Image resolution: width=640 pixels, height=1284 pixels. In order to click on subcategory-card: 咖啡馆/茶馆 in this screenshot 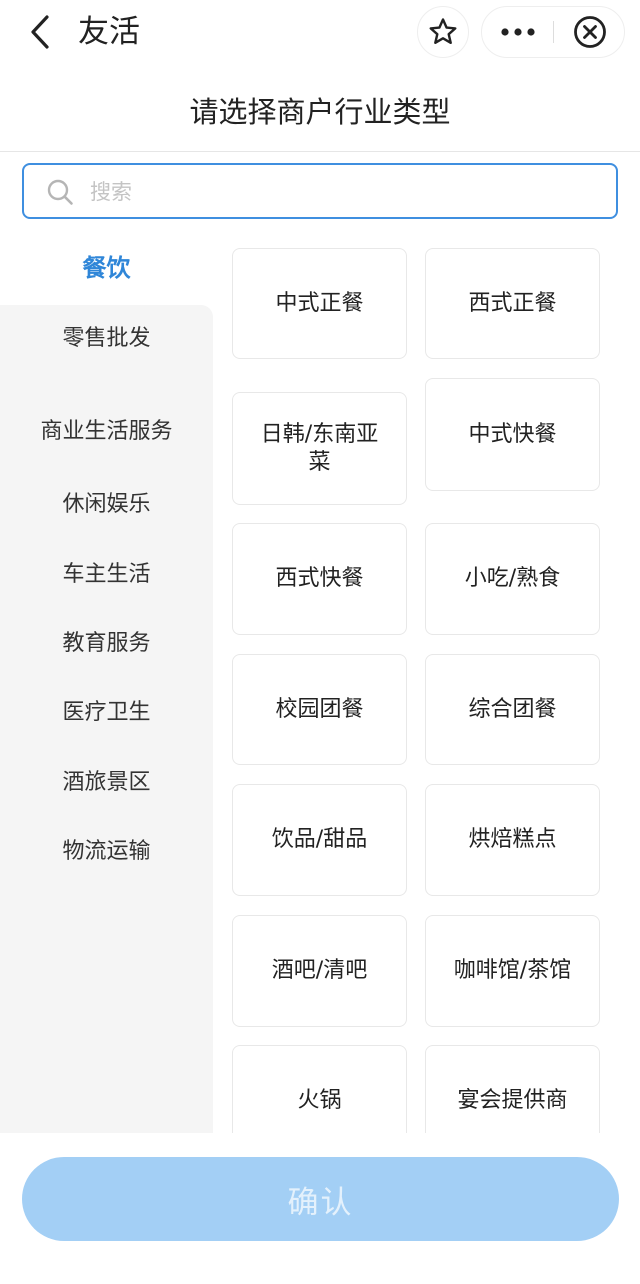, I will do `click(512, 971)`.